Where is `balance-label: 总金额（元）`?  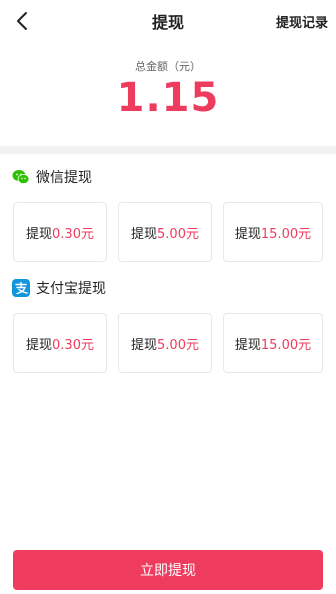 balance-label: 总金额（元） is located at coordinates (168, 66).